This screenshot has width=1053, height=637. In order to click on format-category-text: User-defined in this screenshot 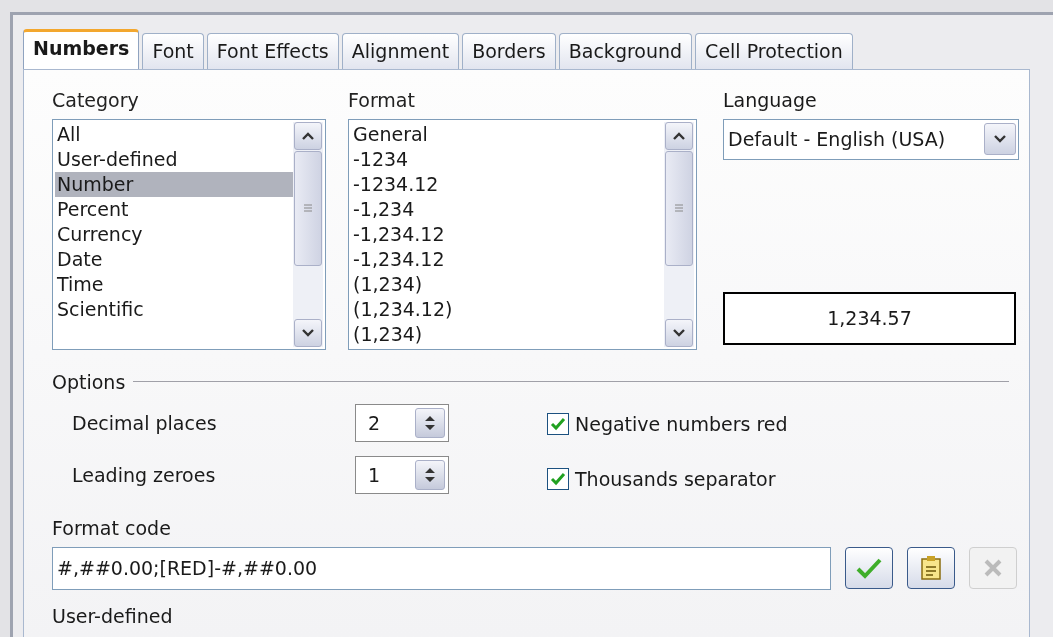, I will do `click(113, 616)`.